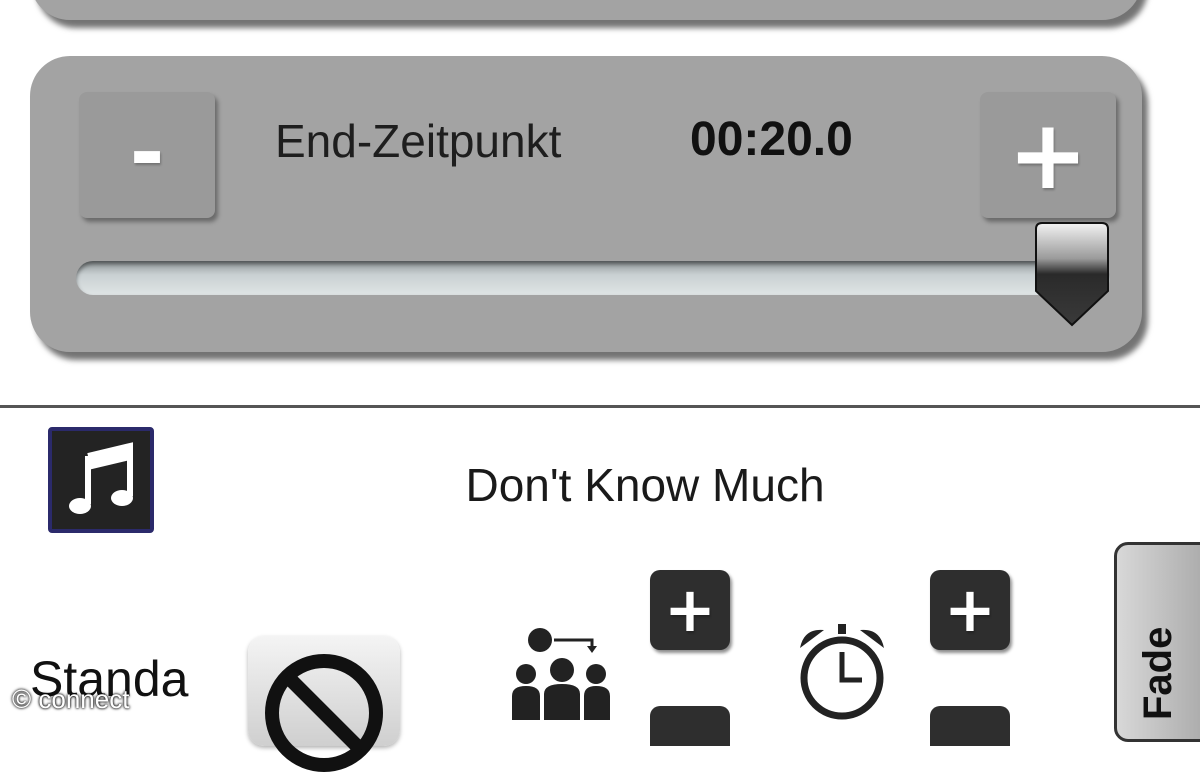  Describe the element at coordinates (147, 152) in the screenshot. I see `minus-icon: -` at that location.